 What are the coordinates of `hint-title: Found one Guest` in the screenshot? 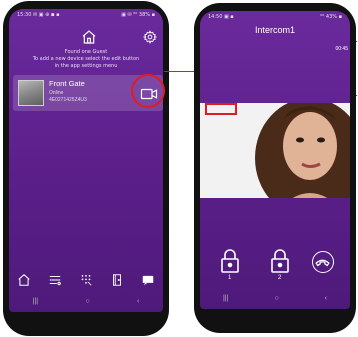 It's located at (86, 52).